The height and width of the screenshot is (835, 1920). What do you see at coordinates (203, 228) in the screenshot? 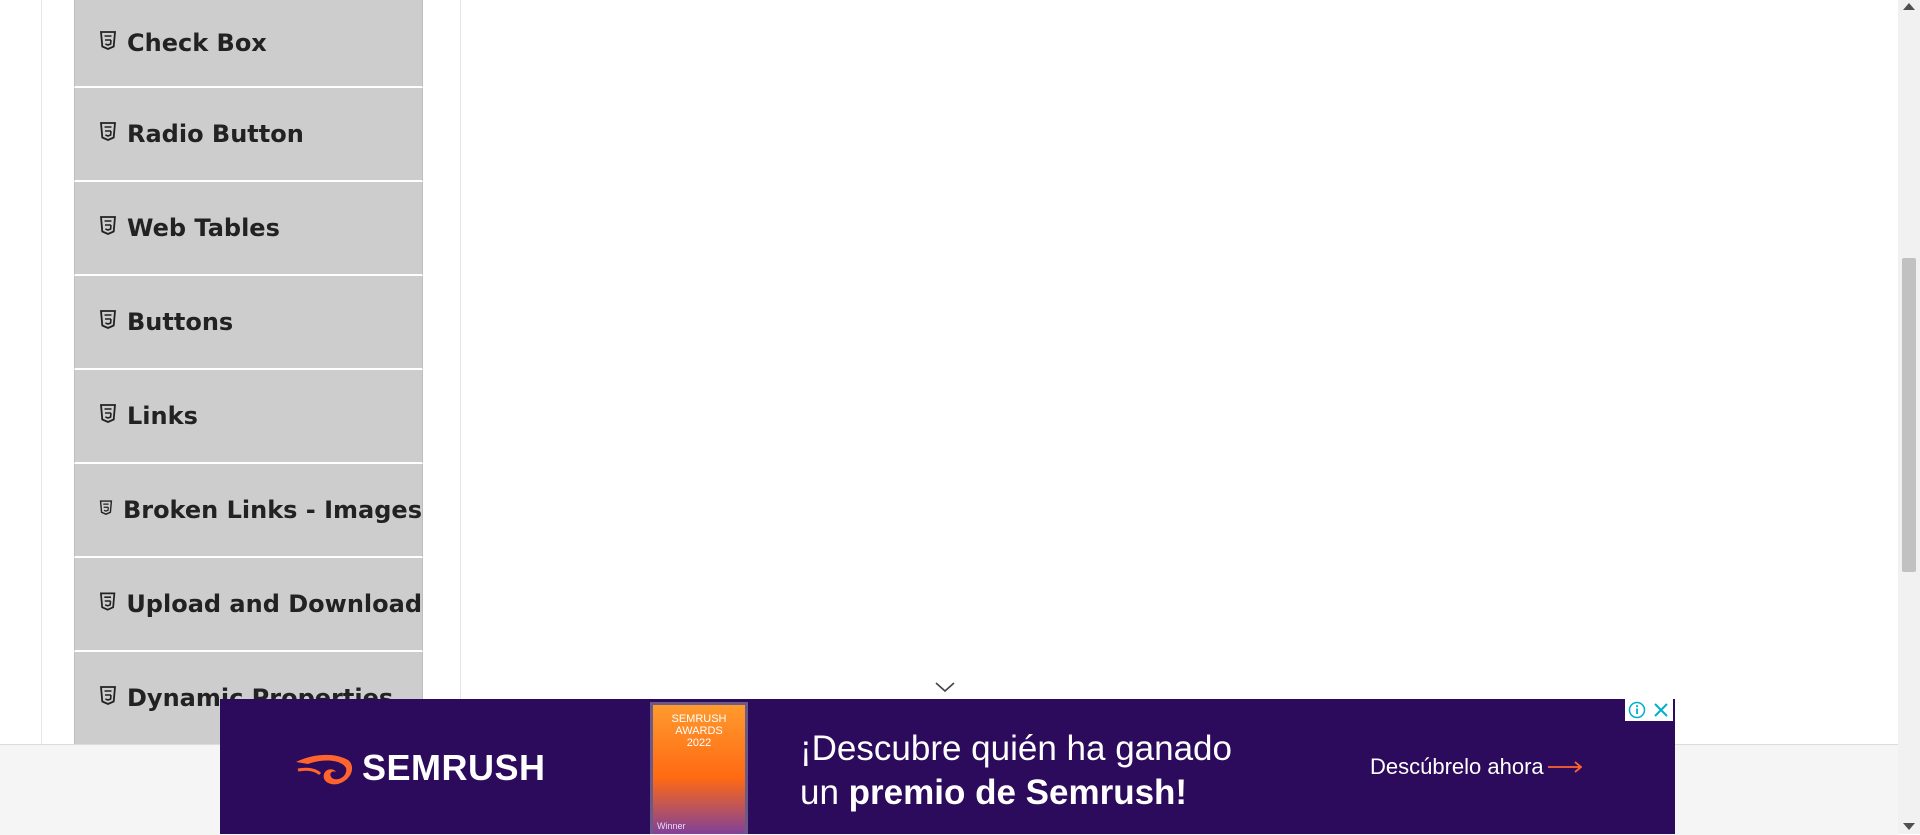
I see `sidebar-item-label: Web Tables` at bounding box center [203, 228].